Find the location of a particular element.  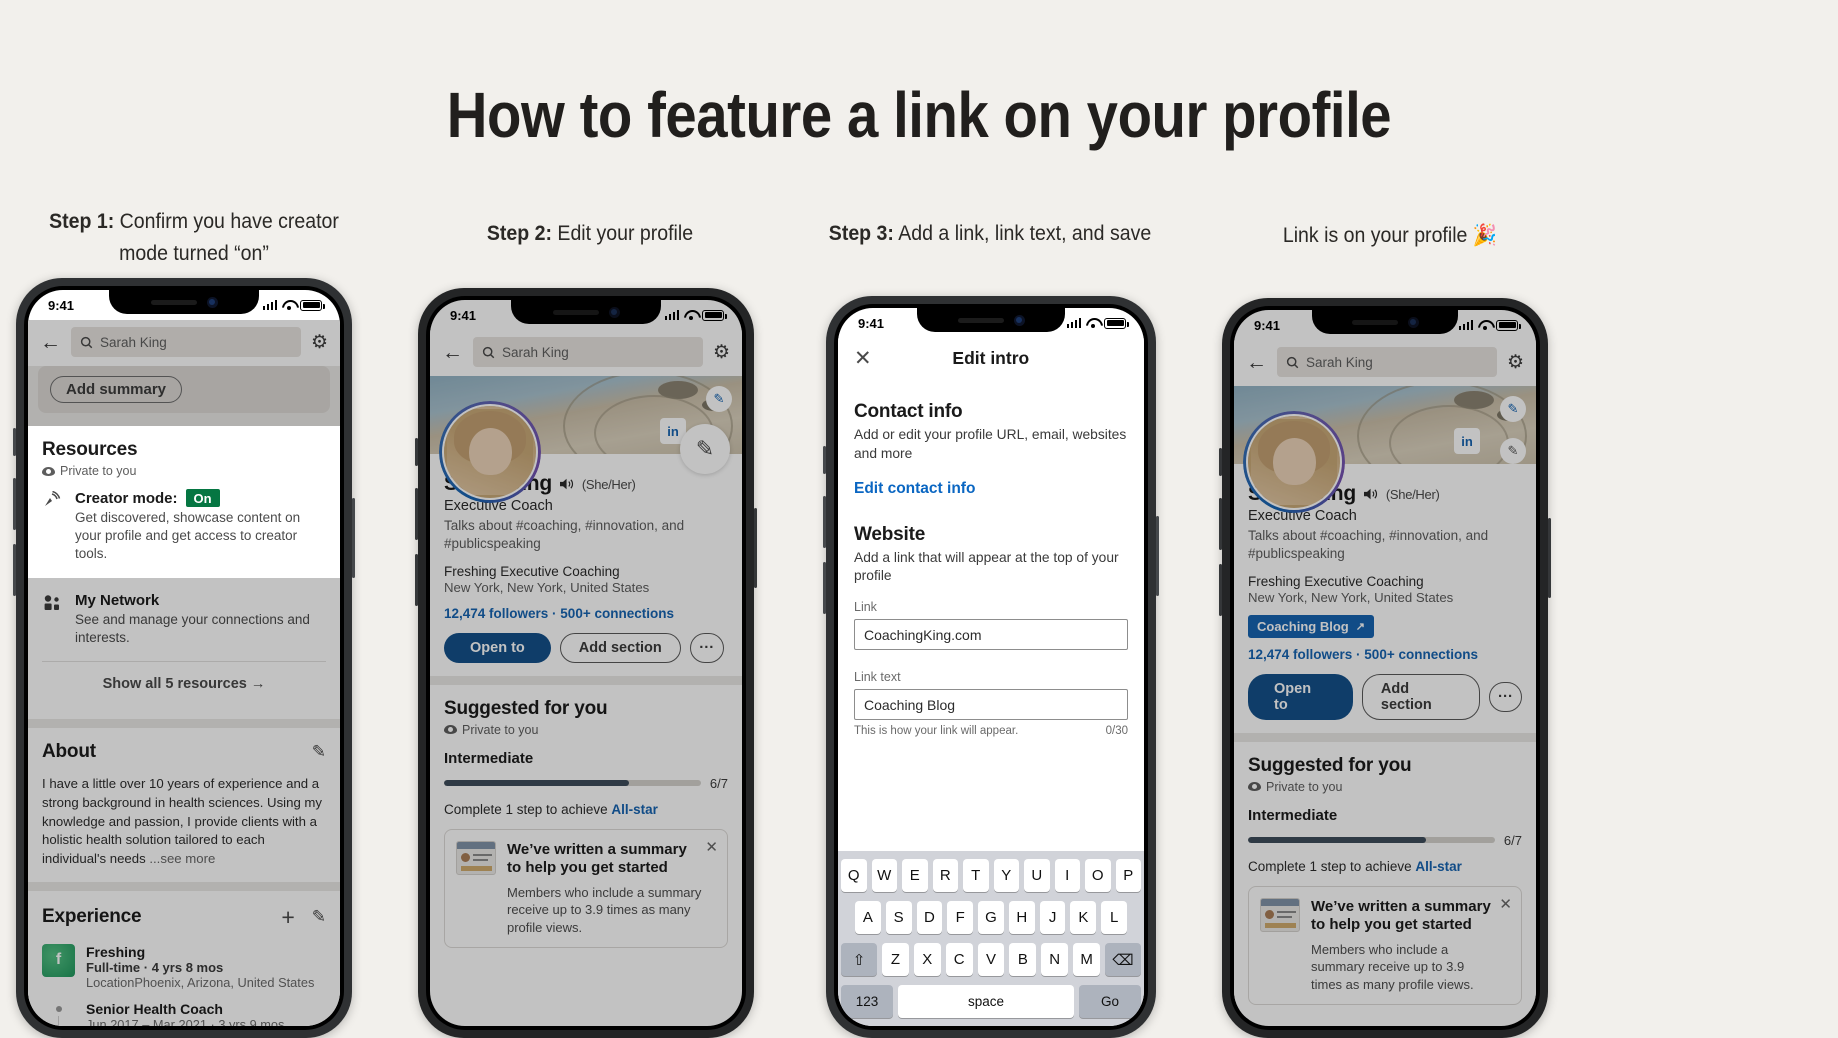

profile-strength-progress: 6/7 is located at coordinates (586, 783).